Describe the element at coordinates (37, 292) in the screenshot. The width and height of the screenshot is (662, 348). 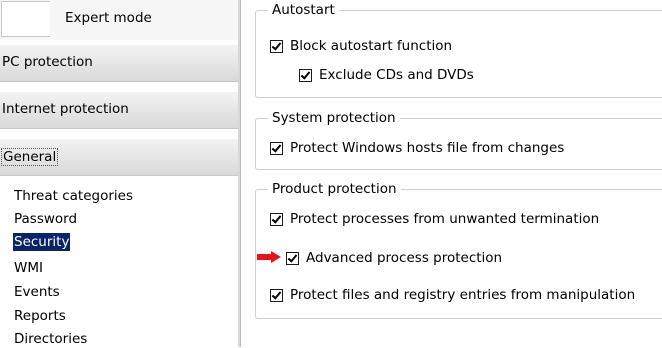
I see `nav-item-events: Events` at that location.